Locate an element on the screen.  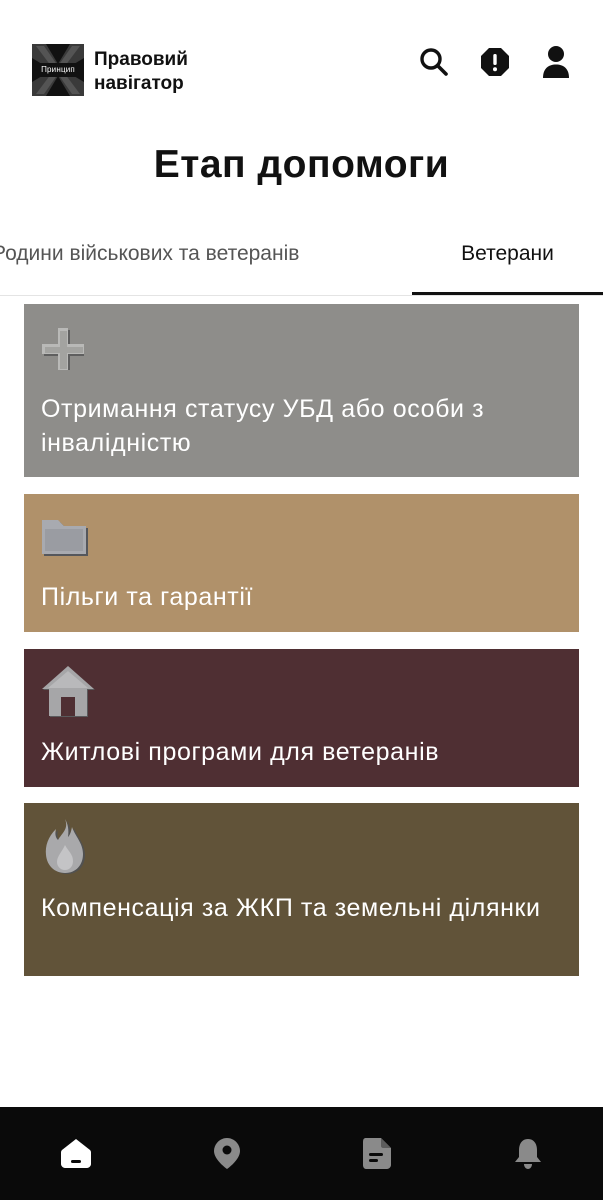
alert-icon is located at coordinates (495, 62).